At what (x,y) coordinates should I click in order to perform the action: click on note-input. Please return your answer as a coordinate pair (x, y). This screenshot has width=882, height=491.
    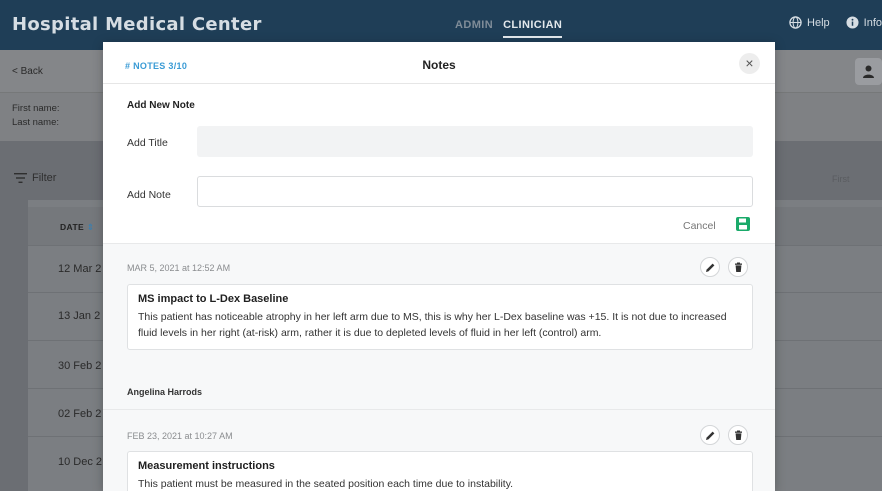
    Looking at the image, I should click on (475, 191).